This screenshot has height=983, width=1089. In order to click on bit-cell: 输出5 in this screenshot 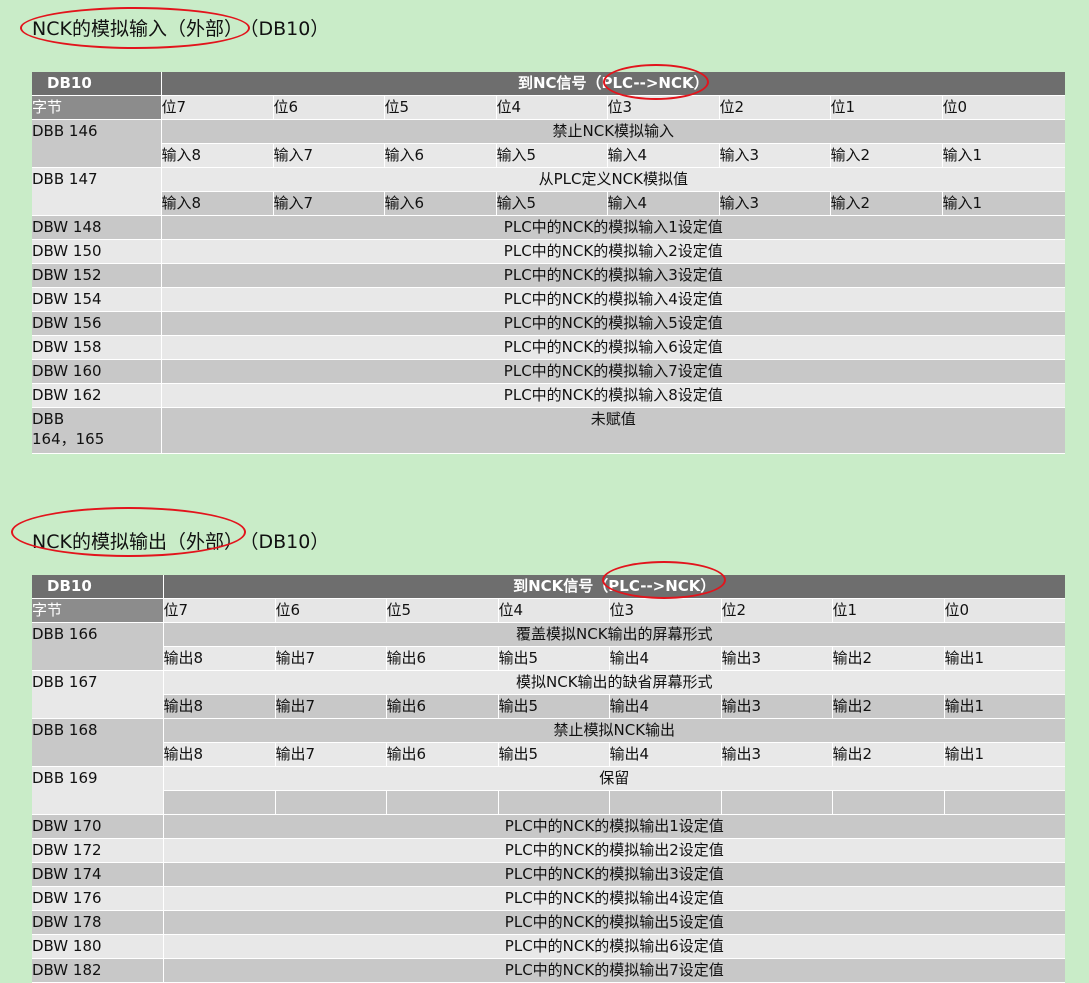, I will do `click(553, 658)`.